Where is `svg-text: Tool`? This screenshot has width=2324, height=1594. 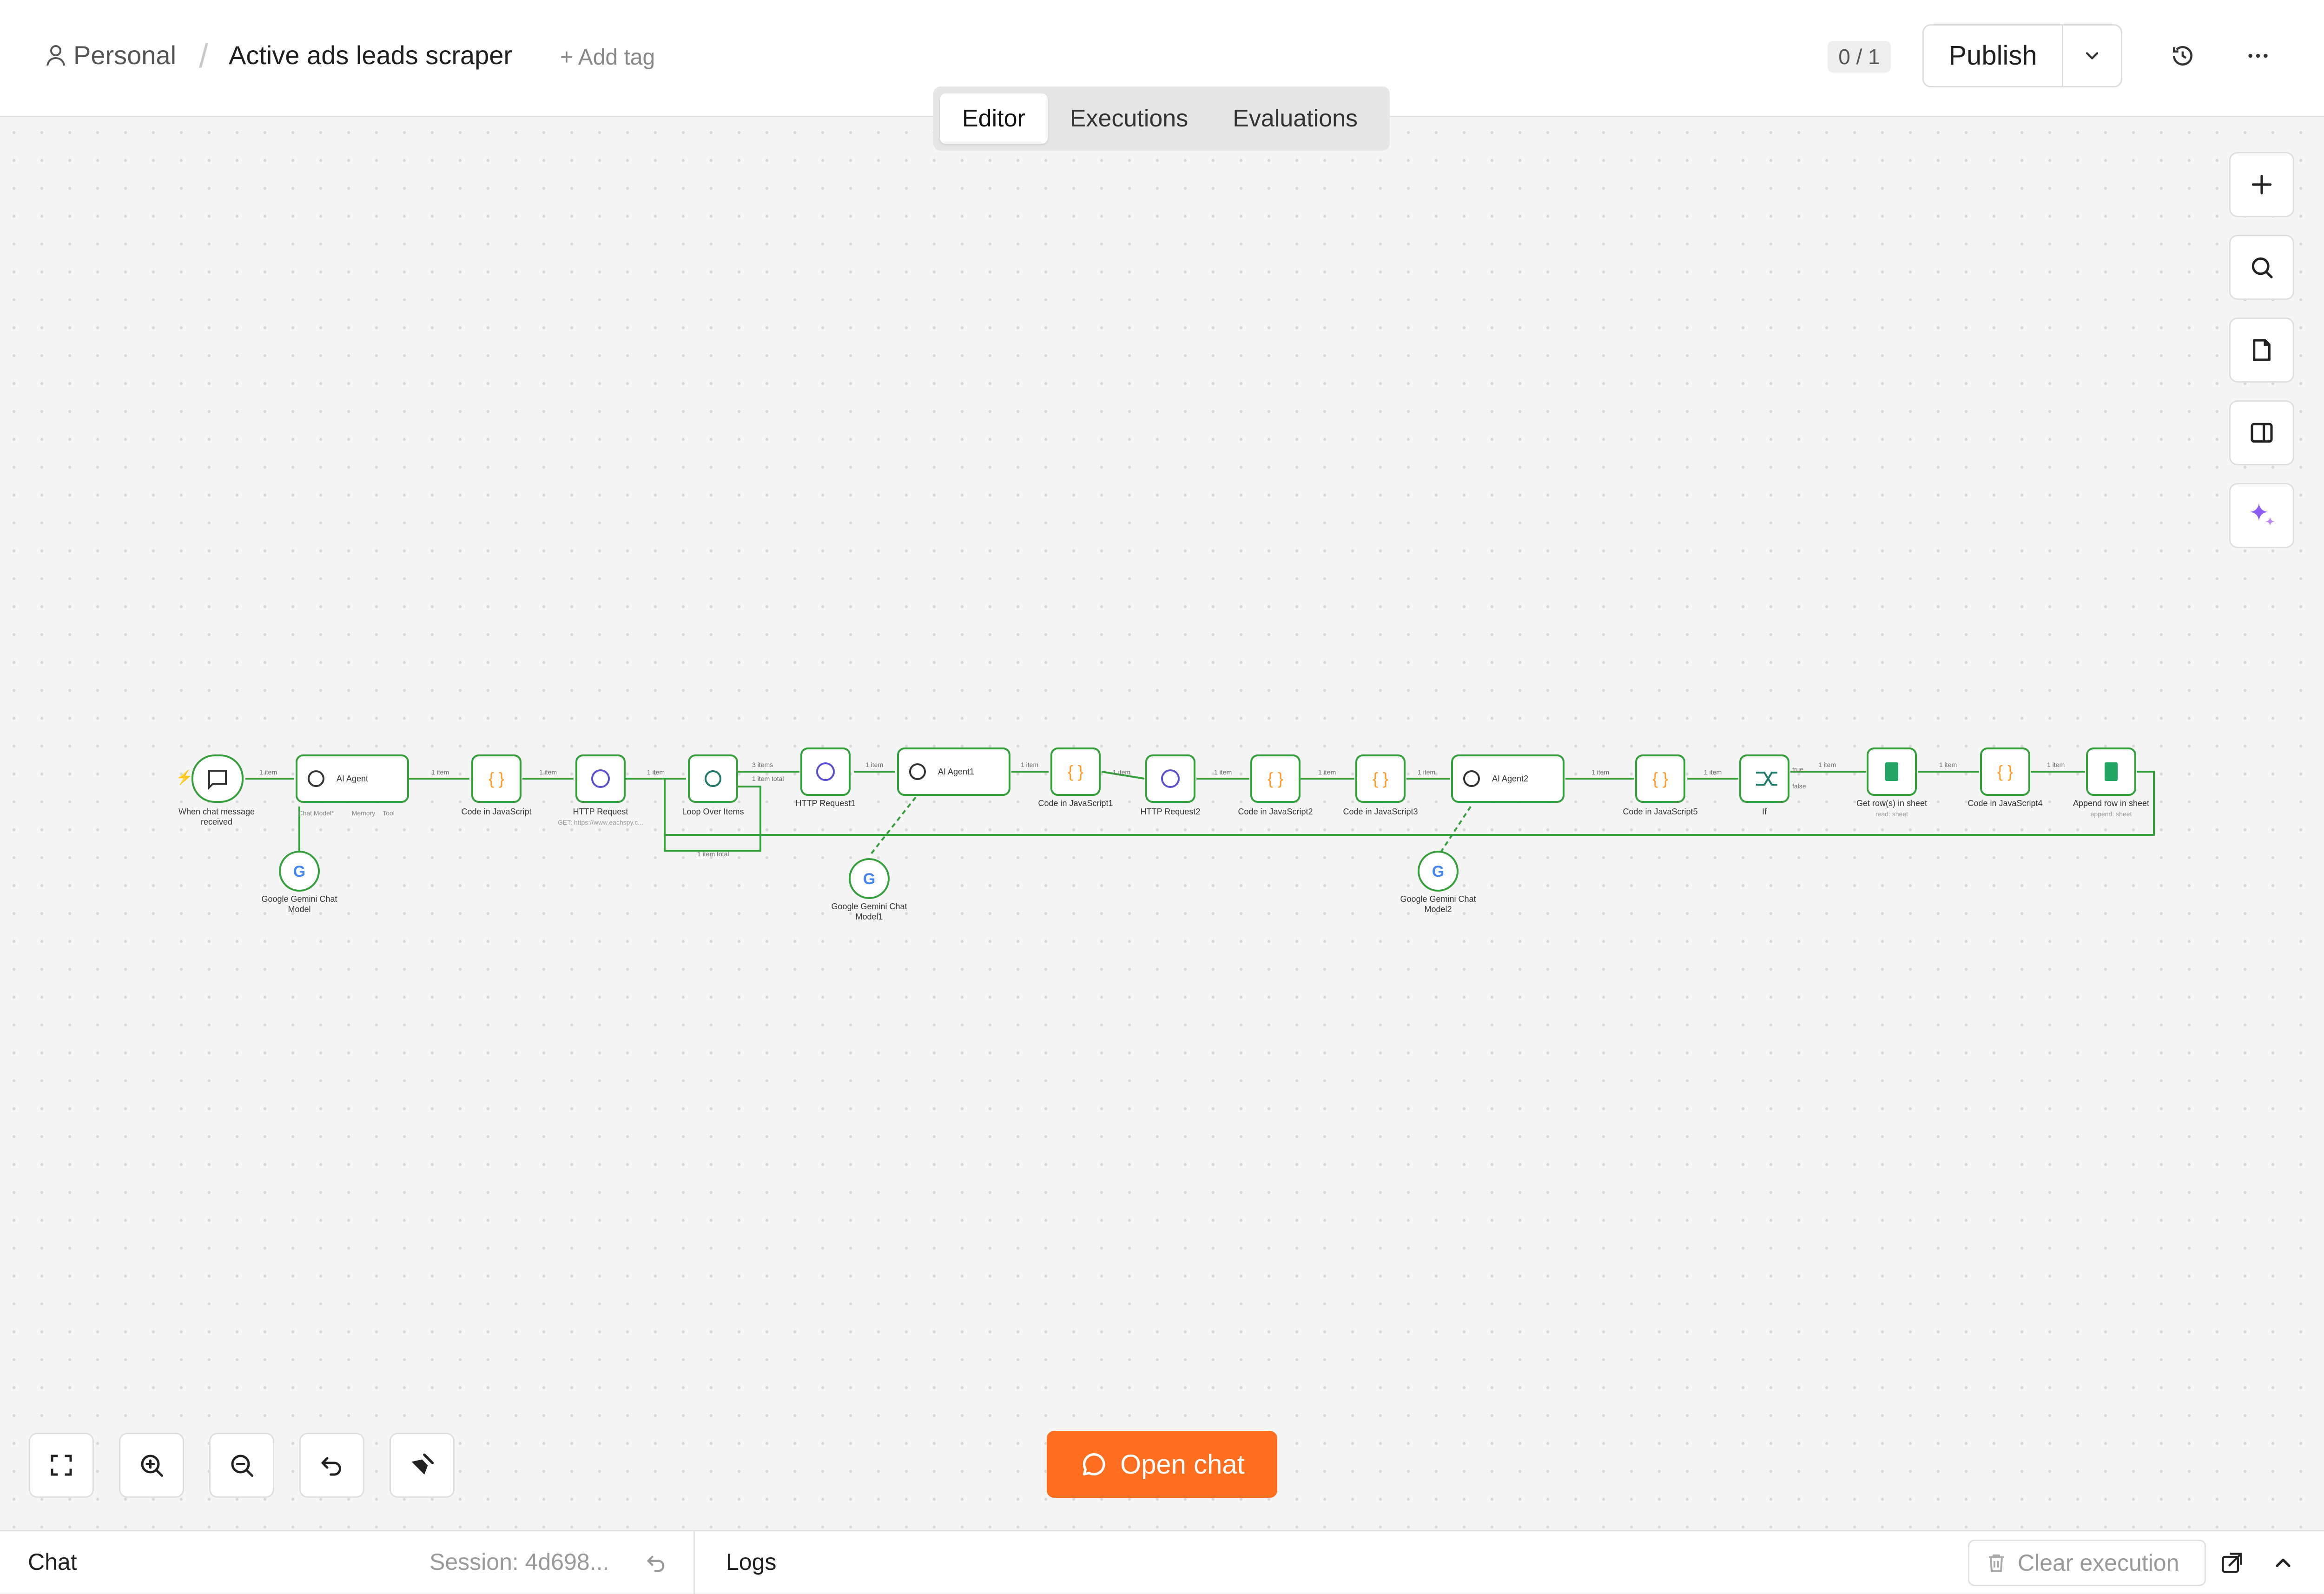 svg-text: Tool is located at coordinates (389, 813).